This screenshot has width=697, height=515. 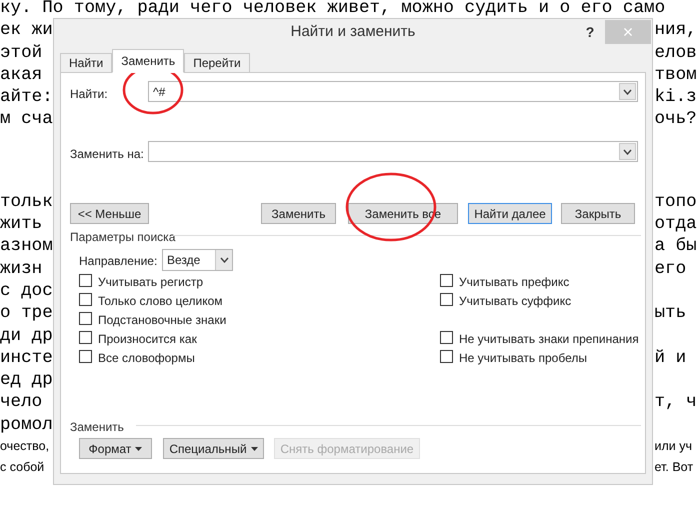 I want to click on document-text: чело, so click(x=21, y=402).